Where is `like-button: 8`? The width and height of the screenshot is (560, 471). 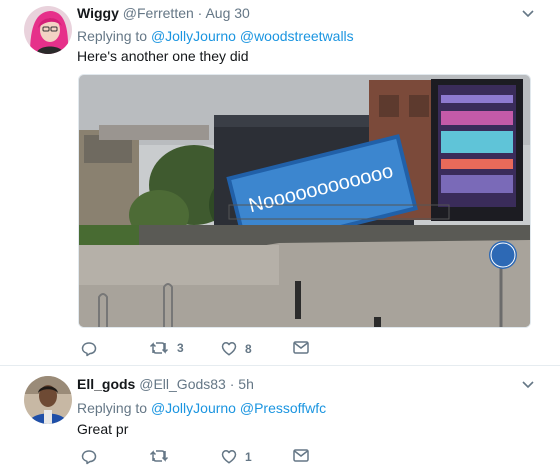 like-button: 8 is located at coordinates (236, 348).